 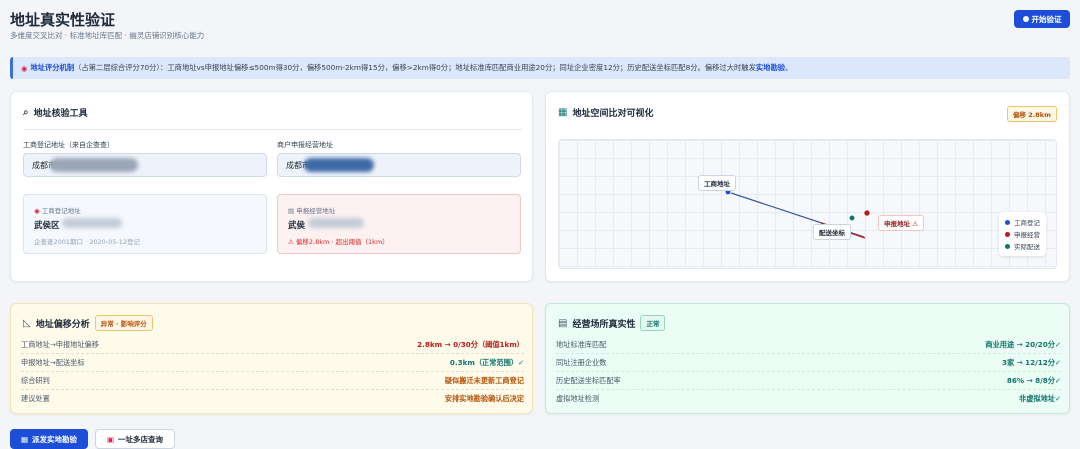 I want to click on reg-map-label: 工商地址, so click(x=717, y=183).